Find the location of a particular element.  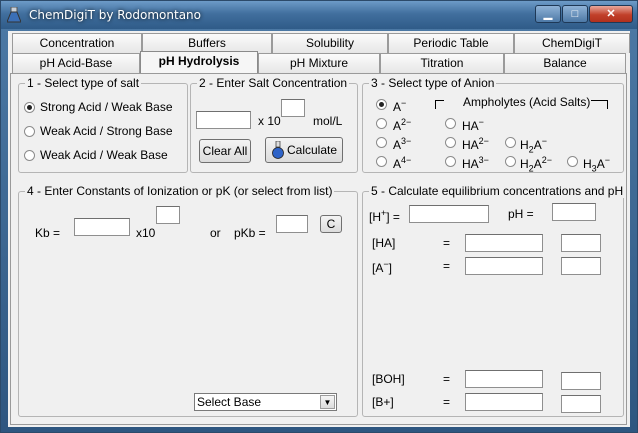

anion-h2a-1-label: H2A− is located at coordinates (533, 145).